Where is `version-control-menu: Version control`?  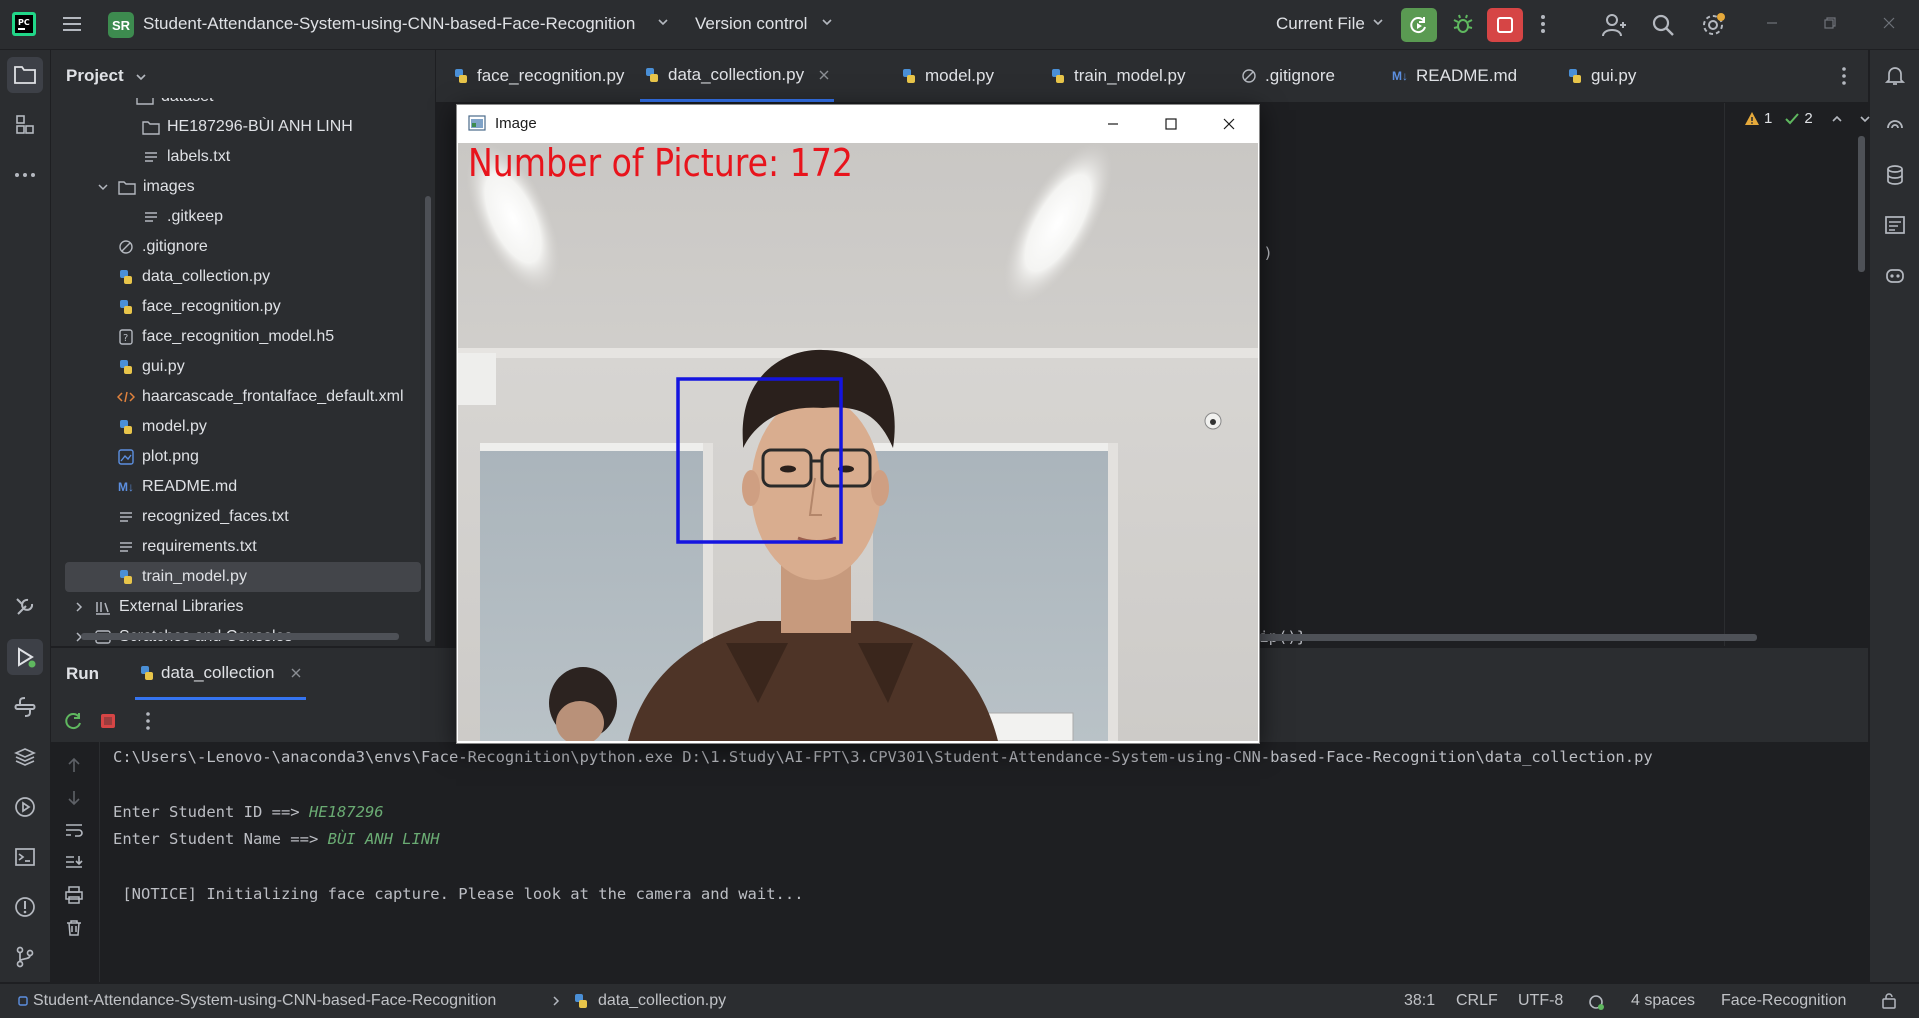
version-control-menu: Version control is located at coordinates (751, 24).